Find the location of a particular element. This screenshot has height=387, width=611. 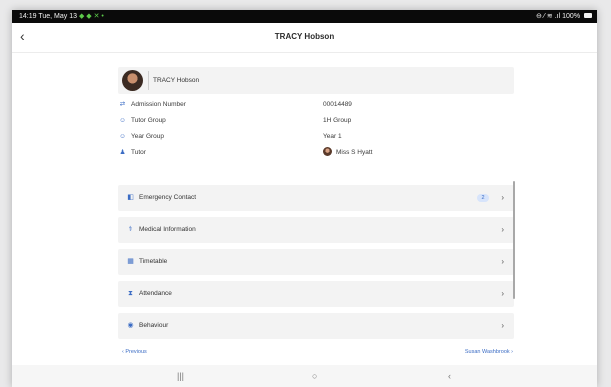

info-label: Tutor Group is located at coordinates (148, 120).